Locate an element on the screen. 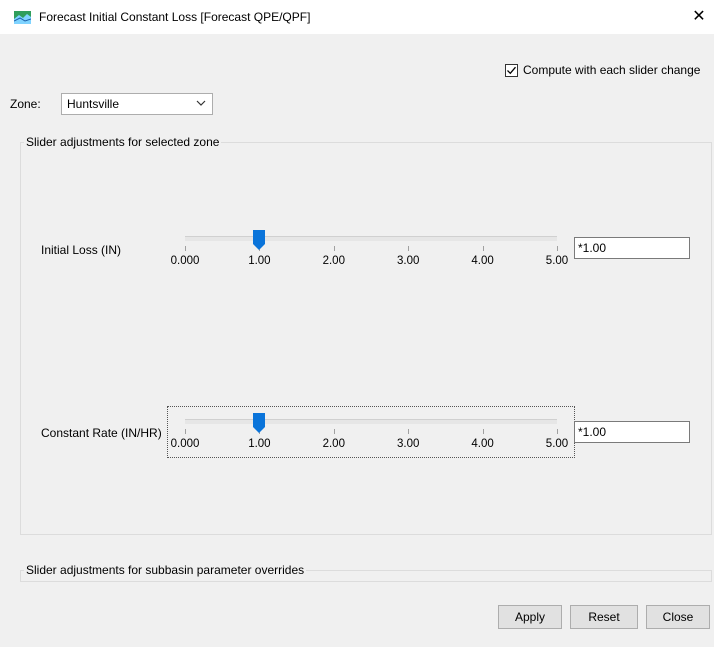  initial-loss-field is located at coordinates (632, 248).